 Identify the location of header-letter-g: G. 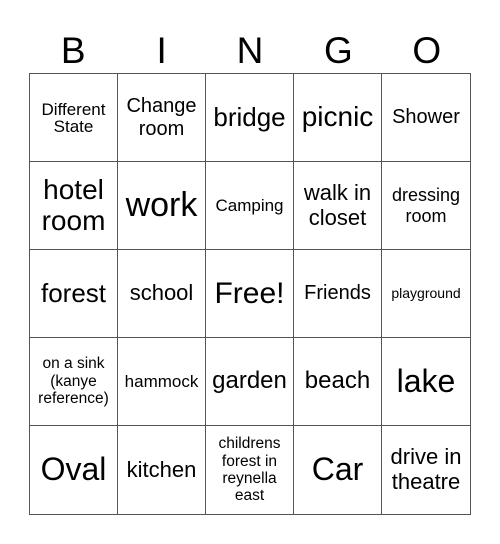
(338, 50).